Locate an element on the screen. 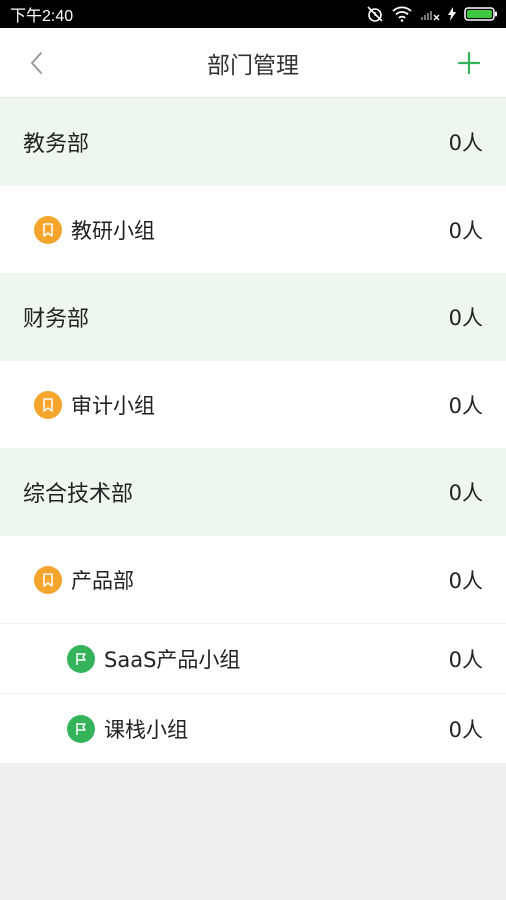  signal-icon is located at coordinates (430, 16).